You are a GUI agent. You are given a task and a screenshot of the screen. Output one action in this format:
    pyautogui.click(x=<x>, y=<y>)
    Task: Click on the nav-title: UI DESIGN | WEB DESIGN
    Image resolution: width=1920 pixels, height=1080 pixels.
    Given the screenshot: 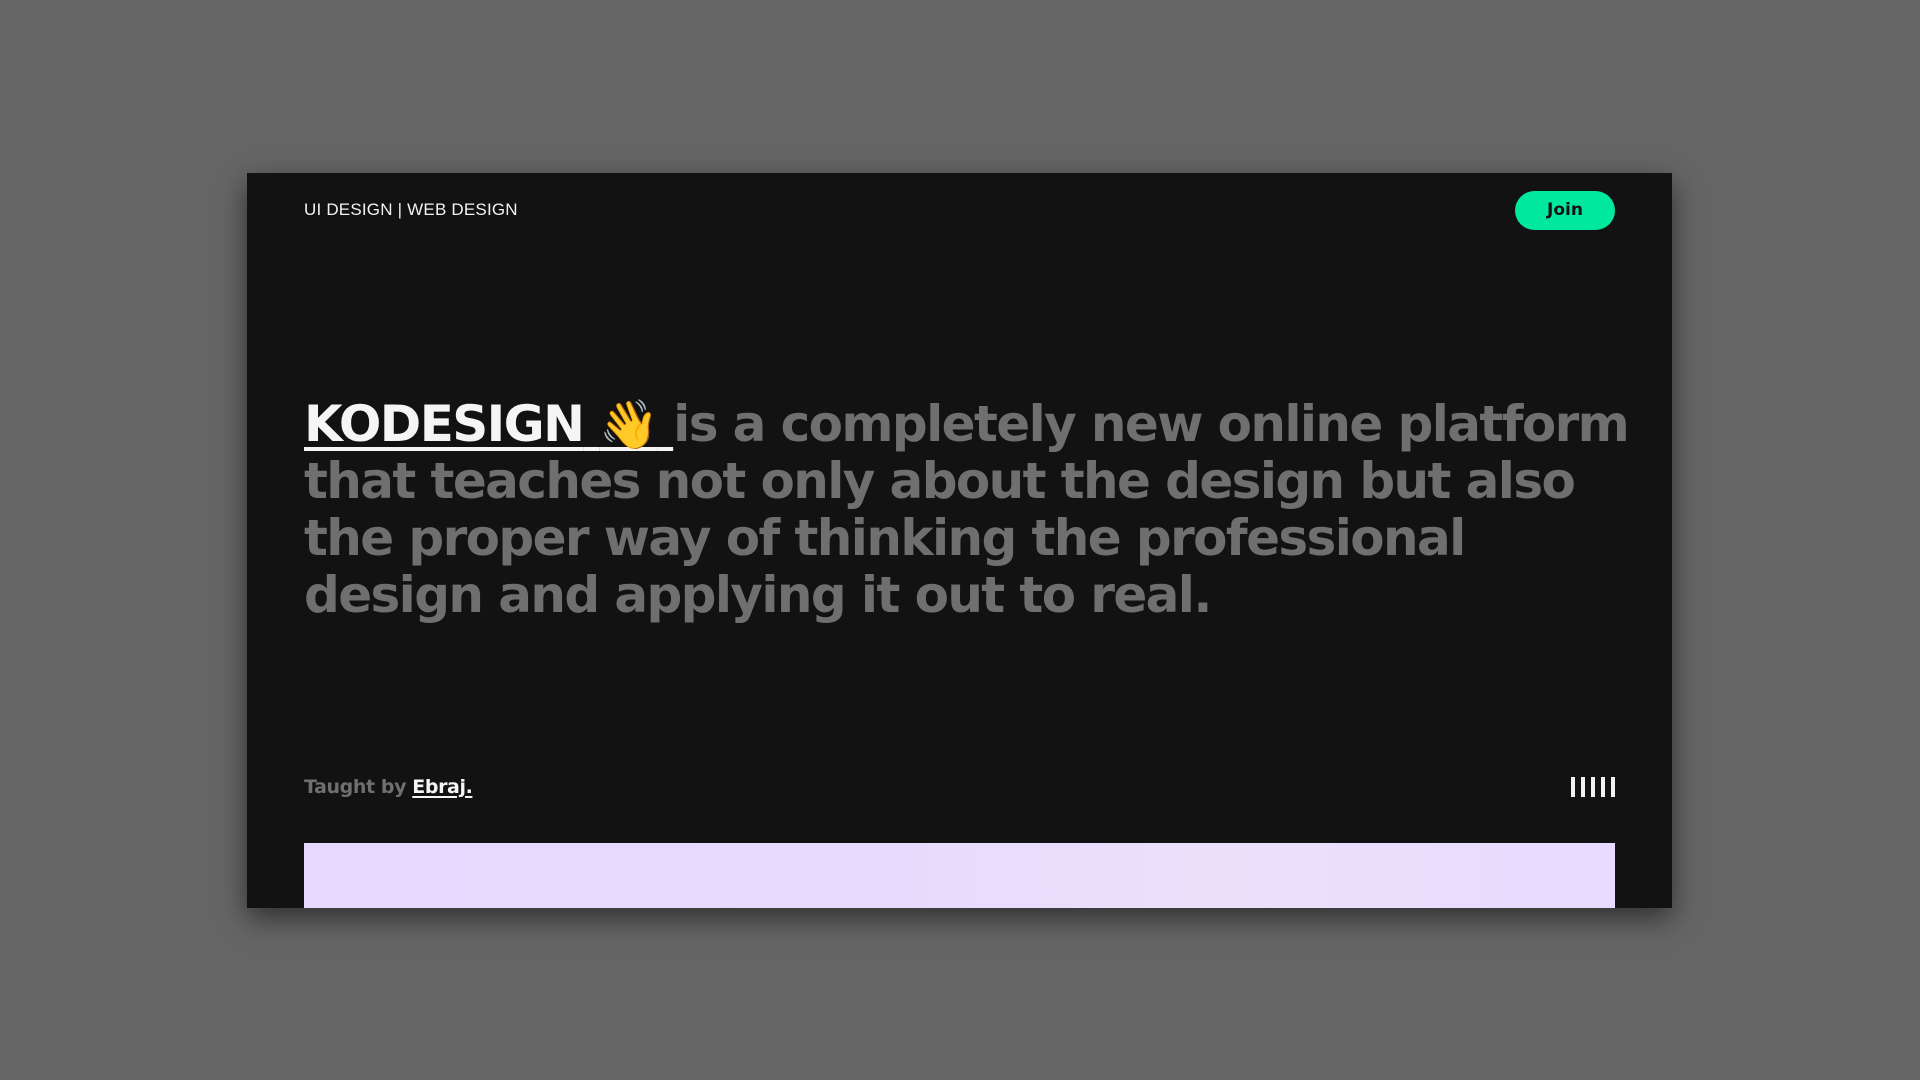 What is the action you would take?
    pyautogui.click(x=411, y=209)
    